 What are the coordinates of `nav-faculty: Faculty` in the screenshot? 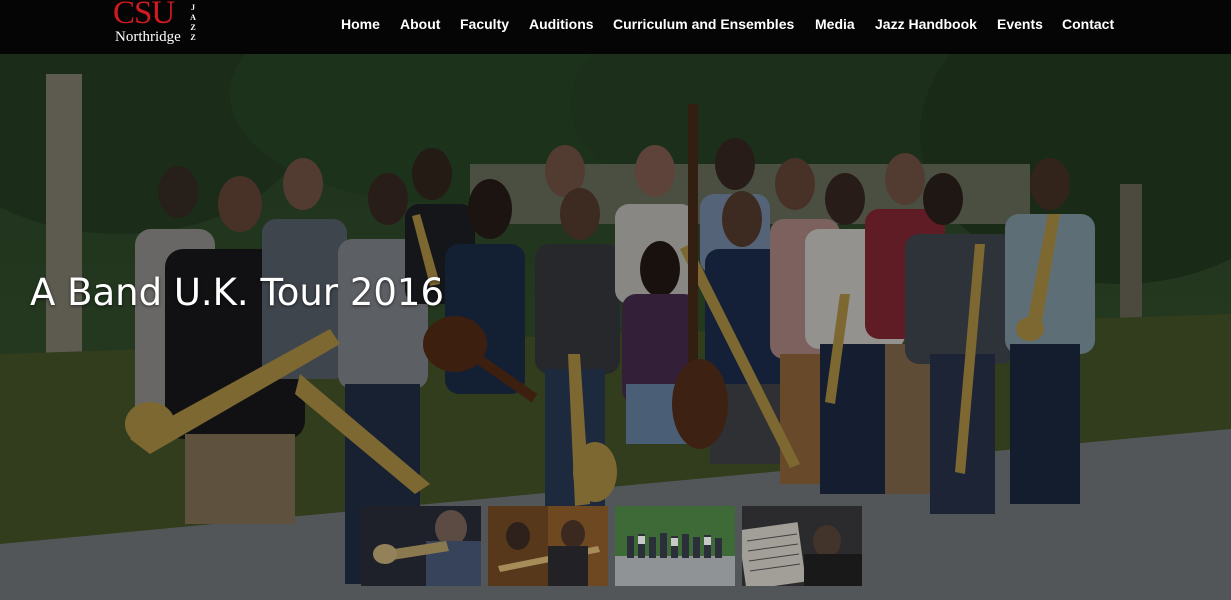 It's located at (484, 24).